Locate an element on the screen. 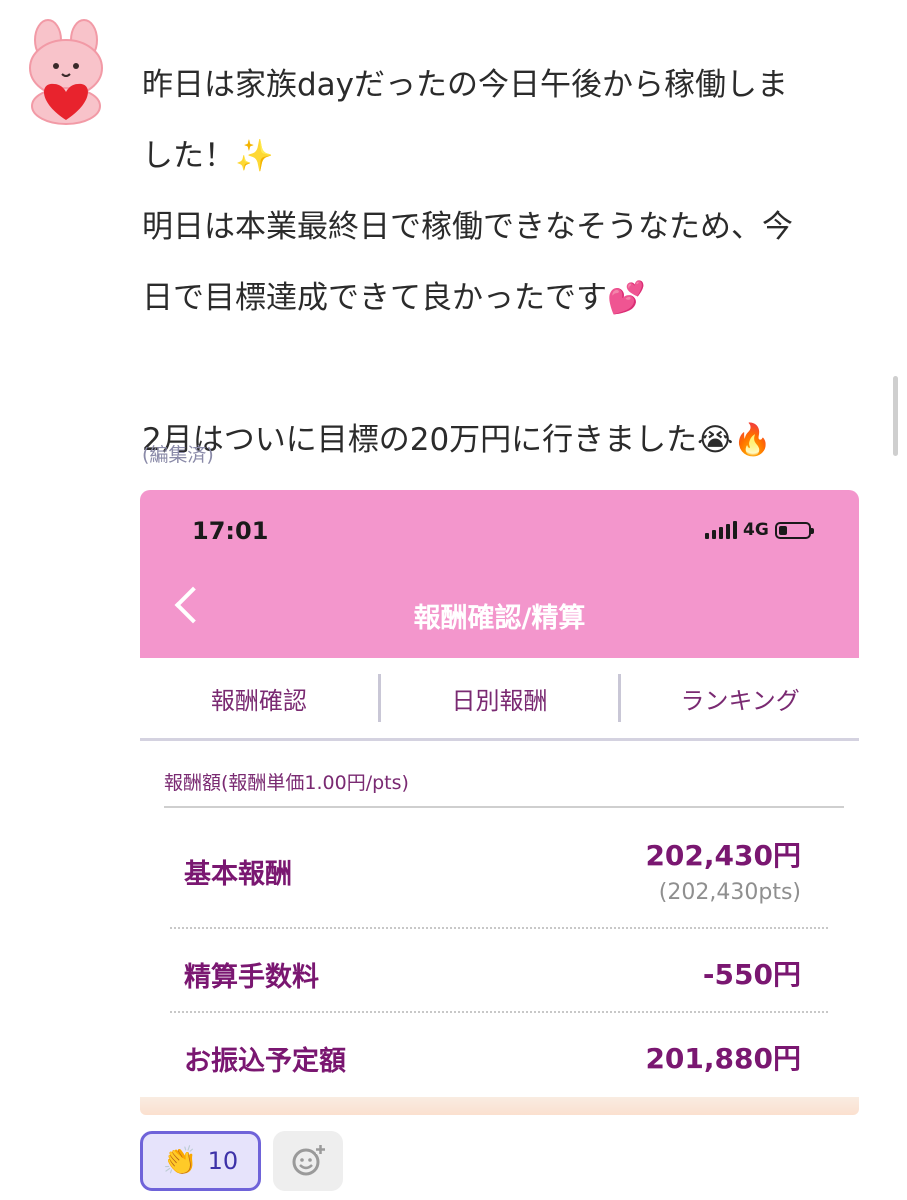 The width and height of the screenshot is (907, 1200). base-reward-value: 202,430円 is located at coordinates (723, 855).